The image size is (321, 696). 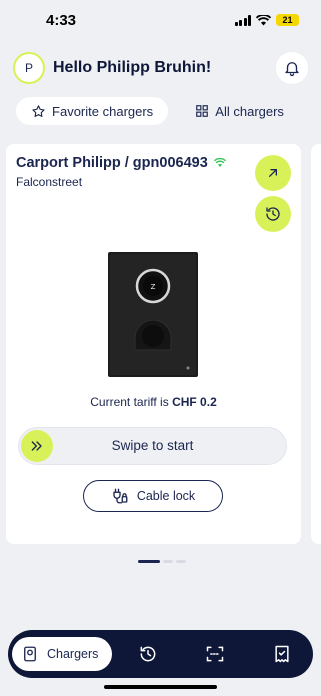 I want to click on nav-item-scan, so click(x=215, y=654).